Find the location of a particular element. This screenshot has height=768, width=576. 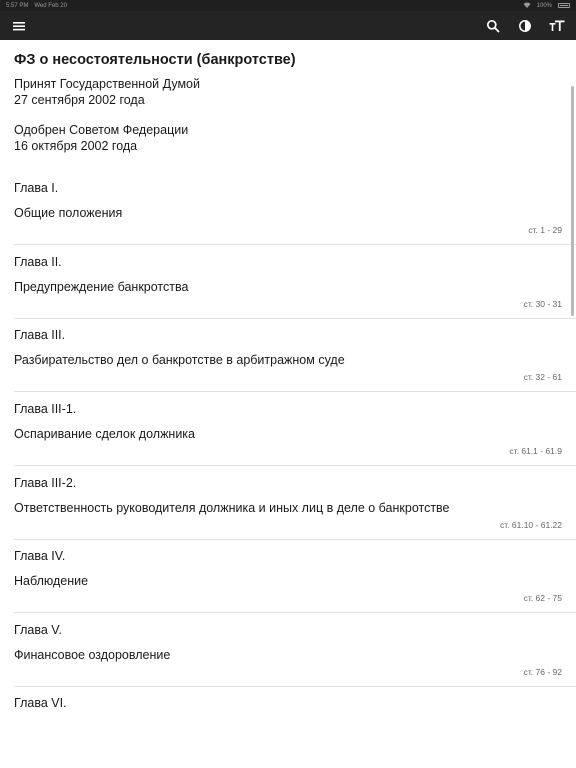

chapter-number: Глава I. is located at coordinates (36, 188).